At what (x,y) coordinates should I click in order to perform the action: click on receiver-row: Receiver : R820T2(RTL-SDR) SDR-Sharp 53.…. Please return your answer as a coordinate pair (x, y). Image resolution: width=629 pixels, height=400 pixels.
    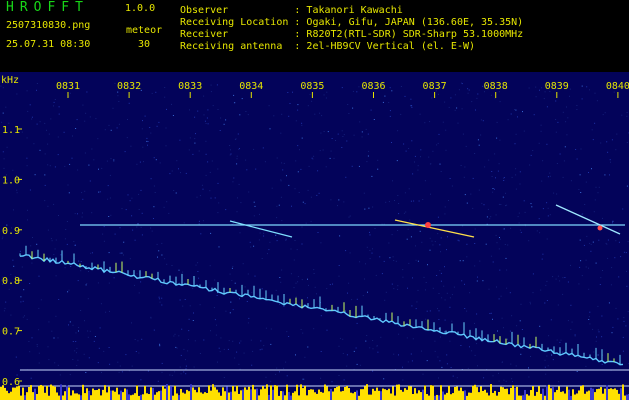
    Looking at the image, I should click on (352, 34).